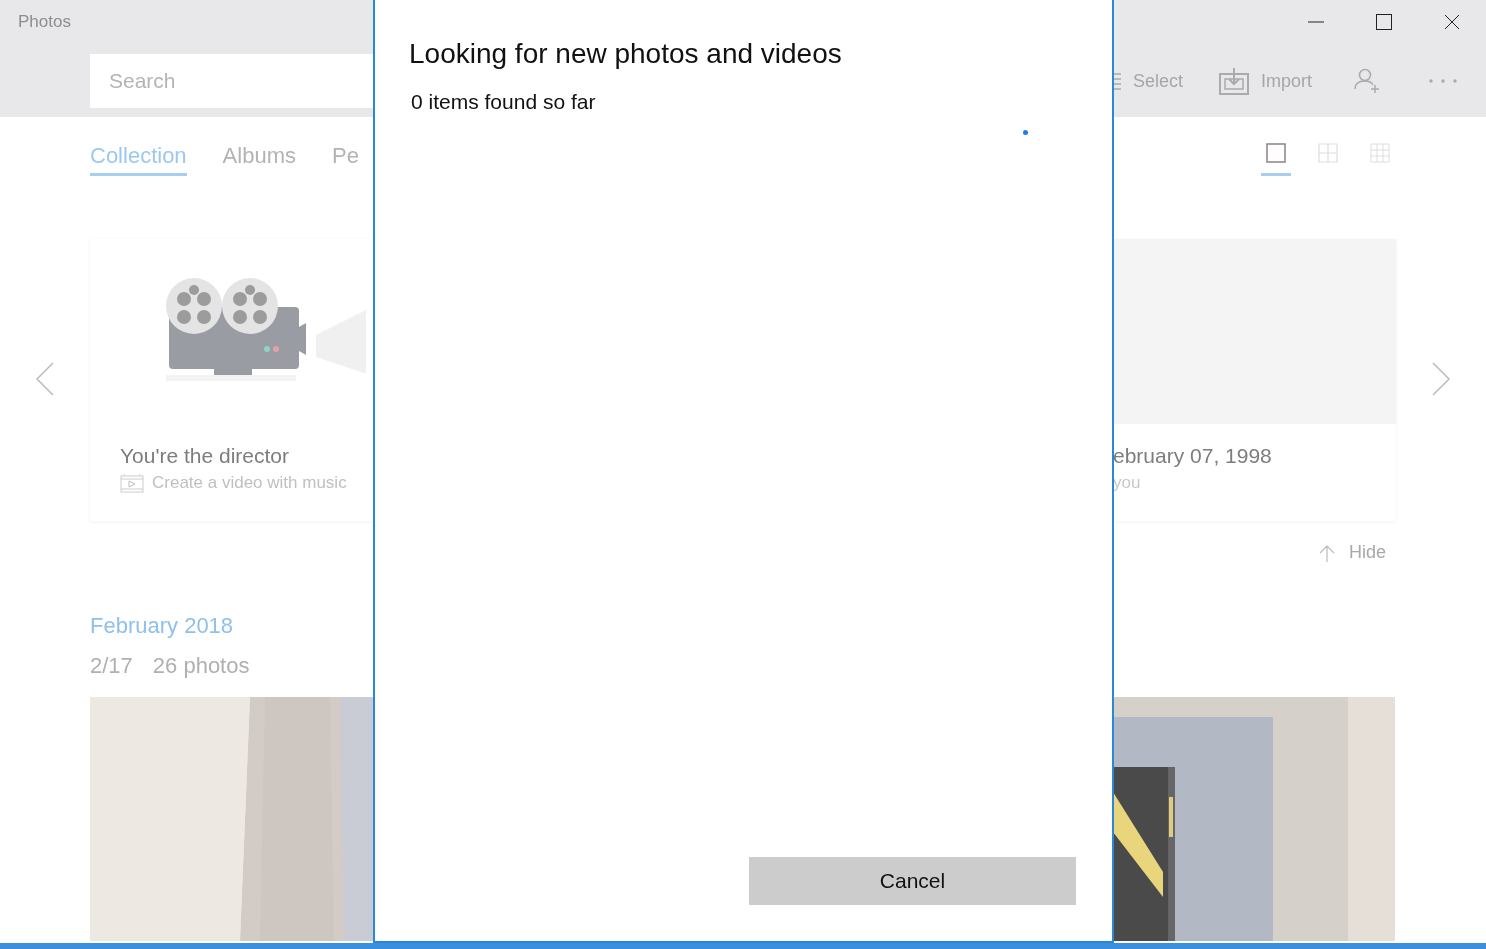 The height and width of the screenshot is (949, 1486). What do you see at coordinates (1352, 552) in the screenshot?
I see `hide-button: Hide` at bounding box center [1352, 552].